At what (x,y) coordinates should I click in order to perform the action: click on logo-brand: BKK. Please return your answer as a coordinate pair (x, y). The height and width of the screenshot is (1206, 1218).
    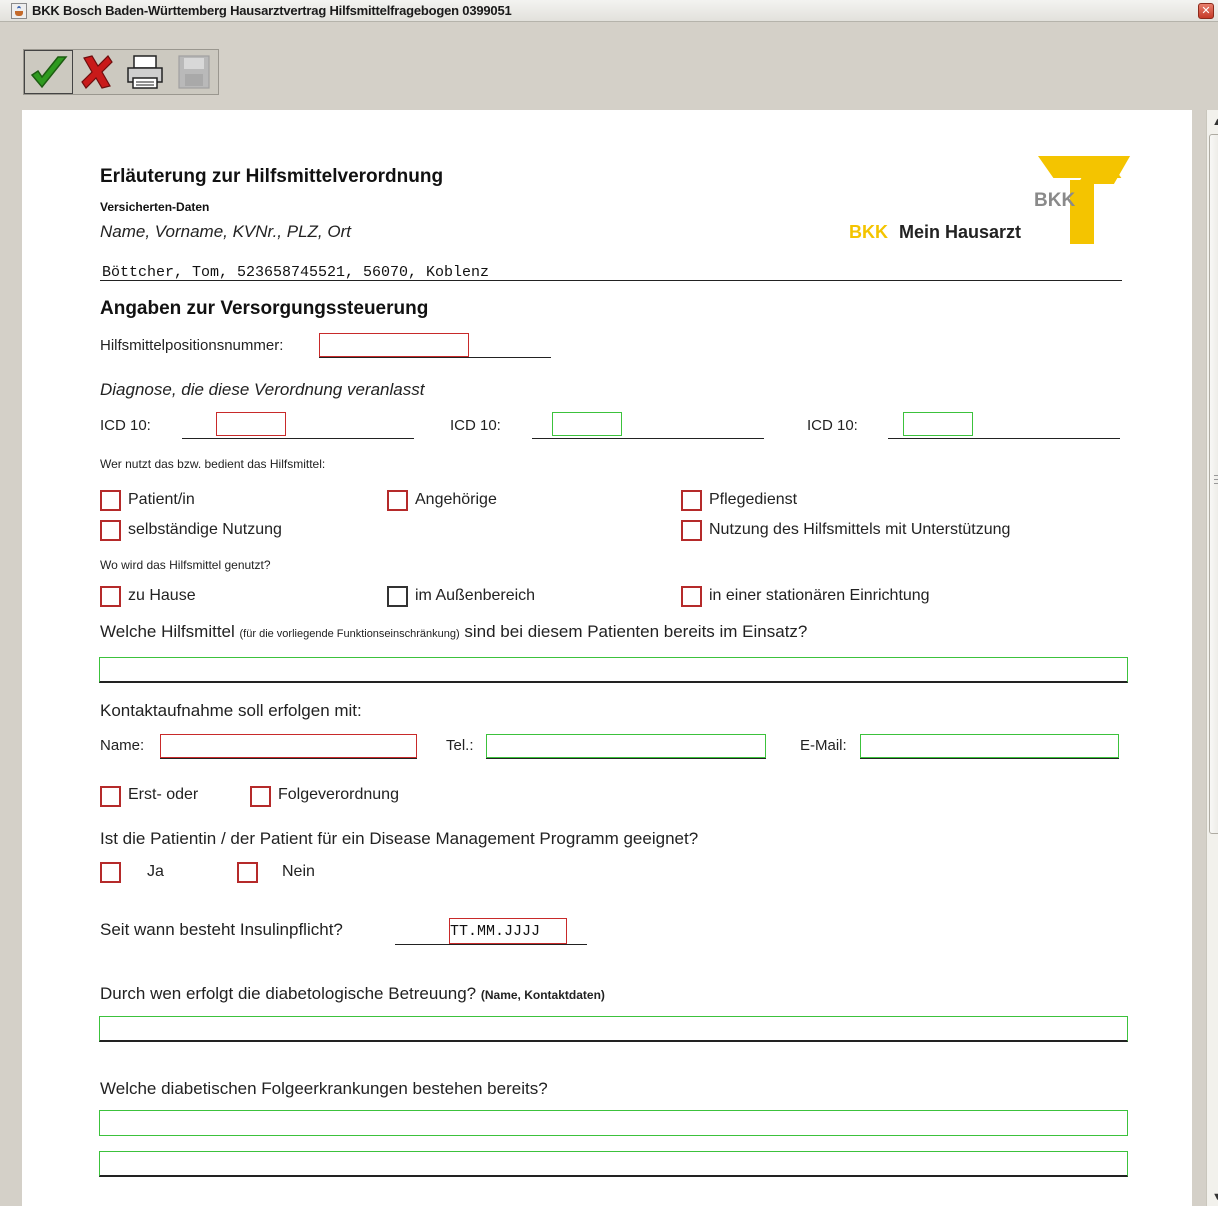
    Looking at the image, I should click on (1055, 200).